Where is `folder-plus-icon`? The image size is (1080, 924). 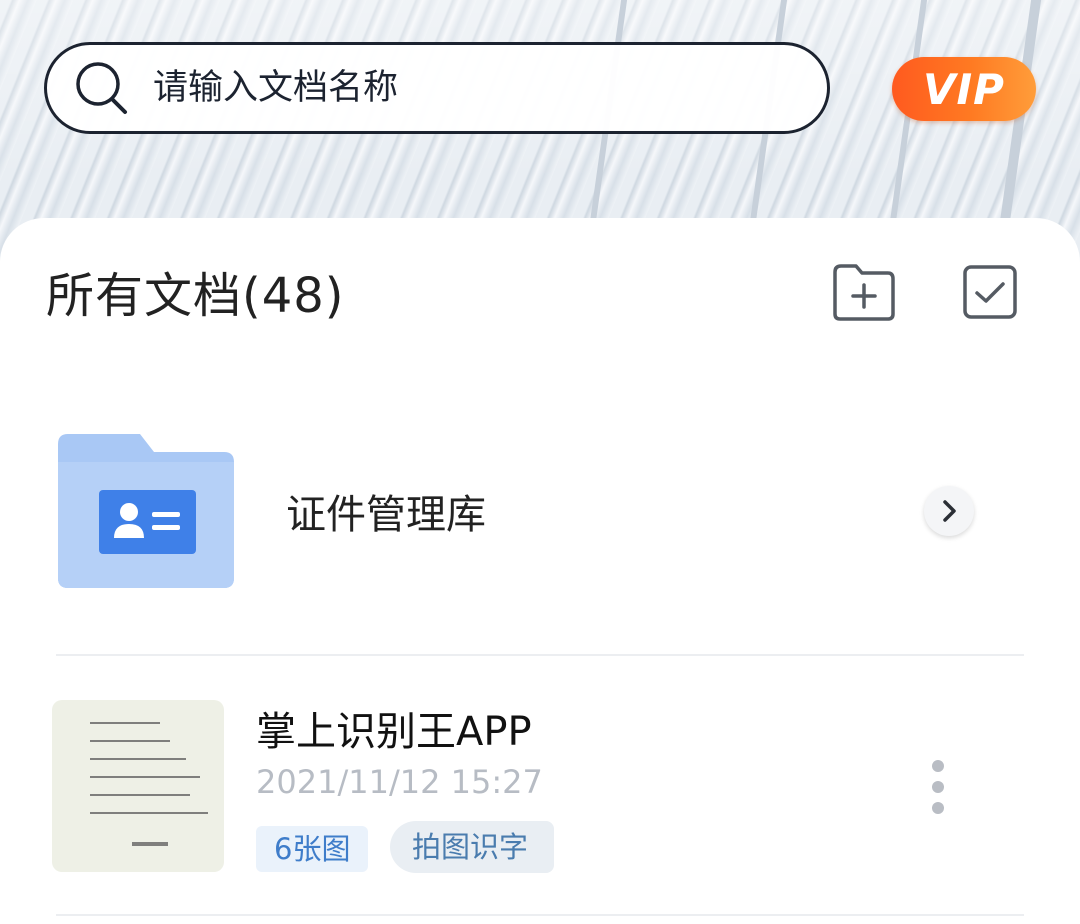 folder-plus-icon is located at coordinates (864, 292).